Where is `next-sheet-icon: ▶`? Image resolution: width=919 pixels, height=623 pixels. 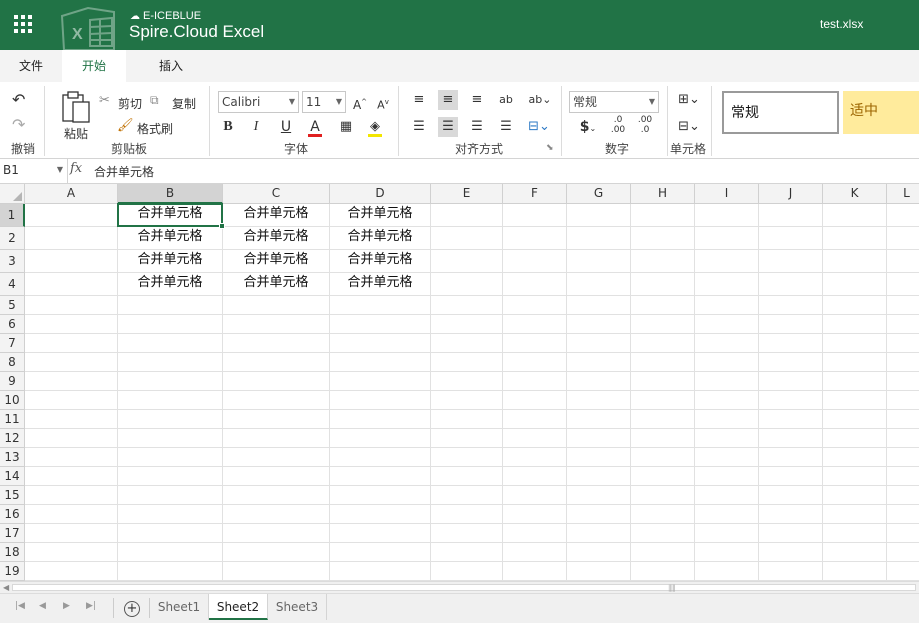
next-sheet-icon: ▶ is located at coordinates (66, 606).